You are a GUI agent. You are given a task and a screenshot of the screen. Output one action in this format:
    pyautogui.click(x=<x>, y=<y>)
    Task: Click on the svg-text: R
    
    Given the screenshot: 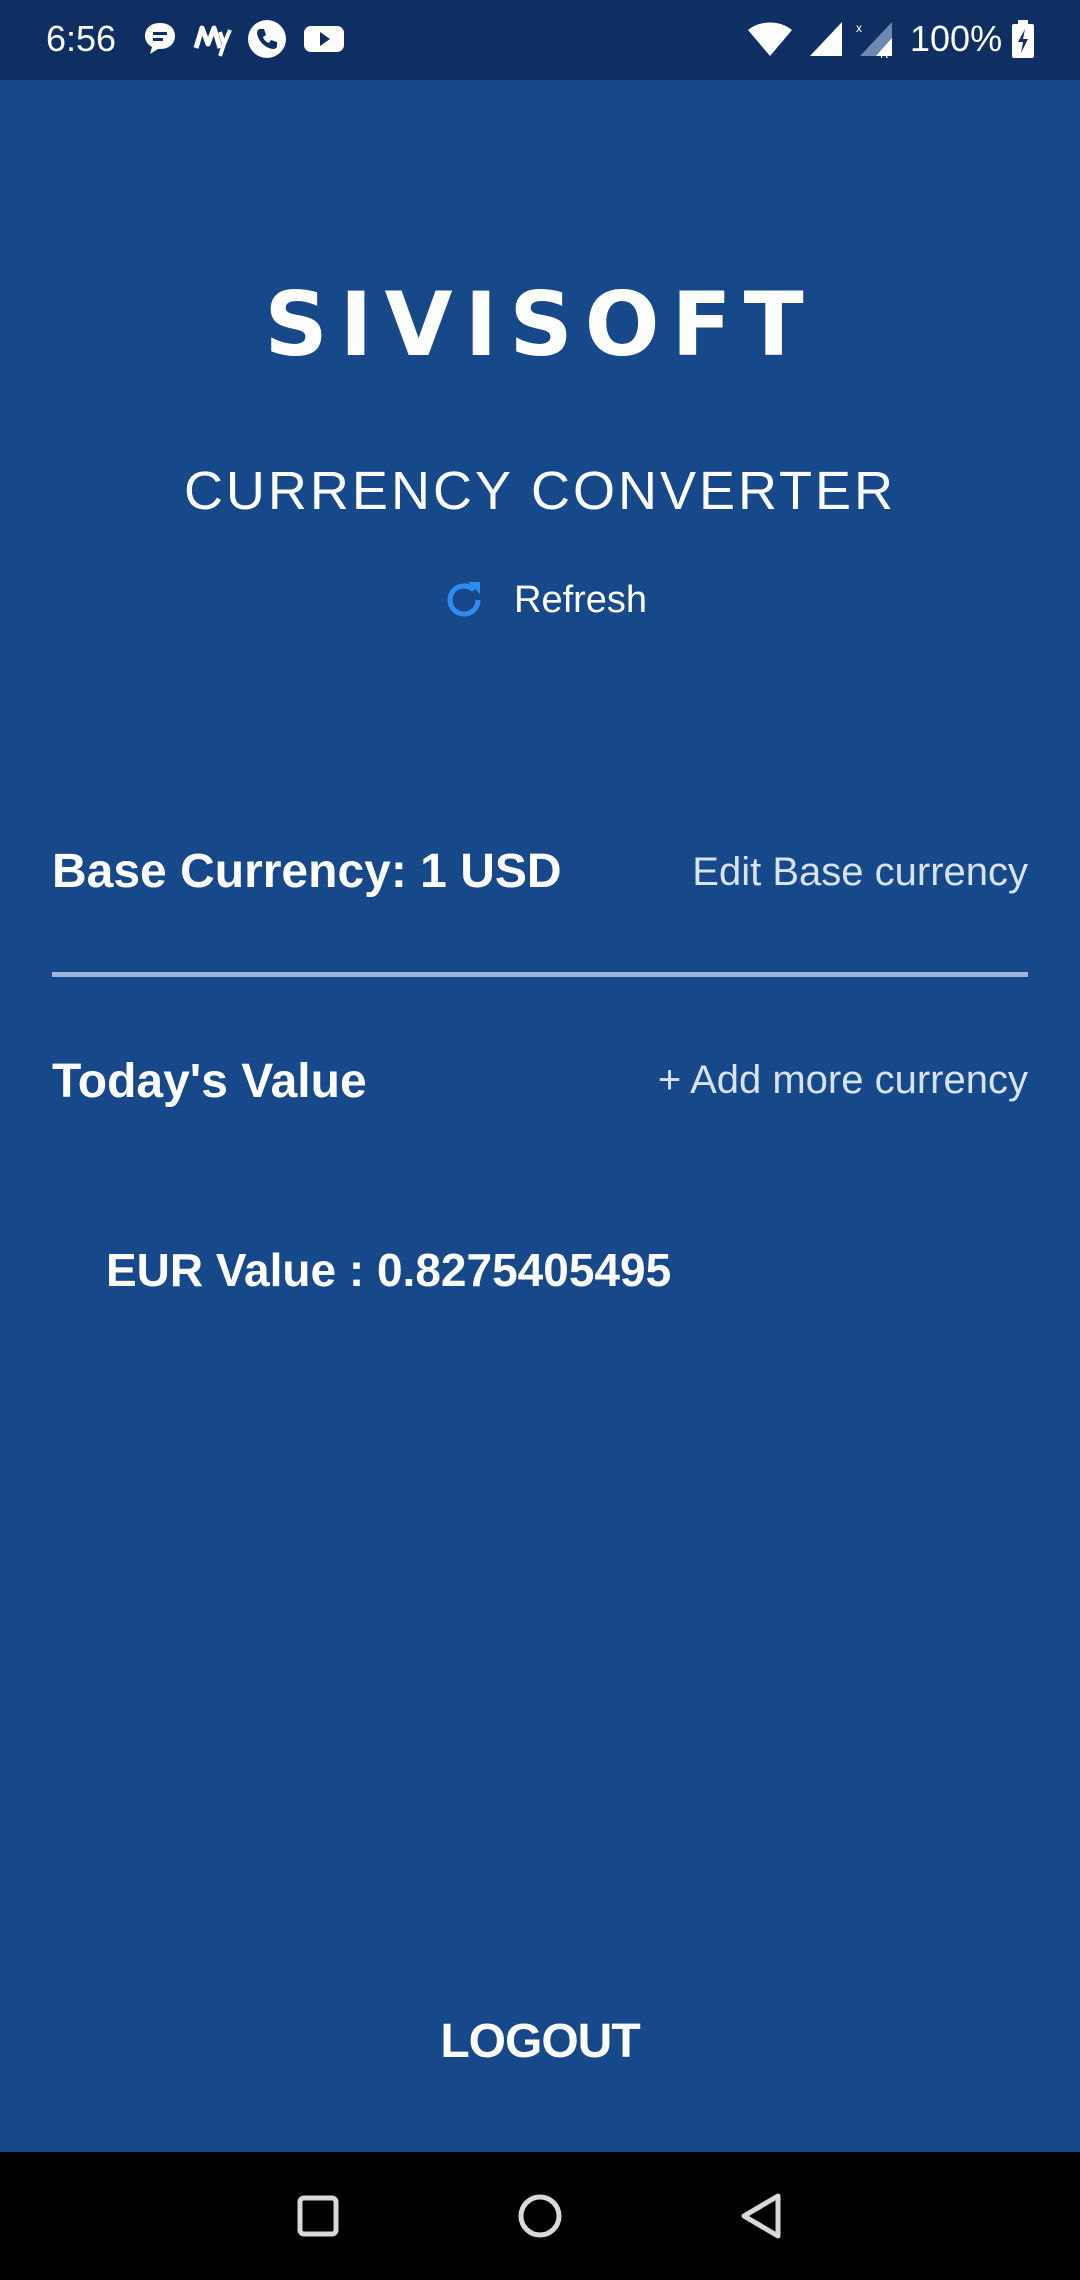 What is the action you would take?
    pyautogui.click(x=884, y=53)
    